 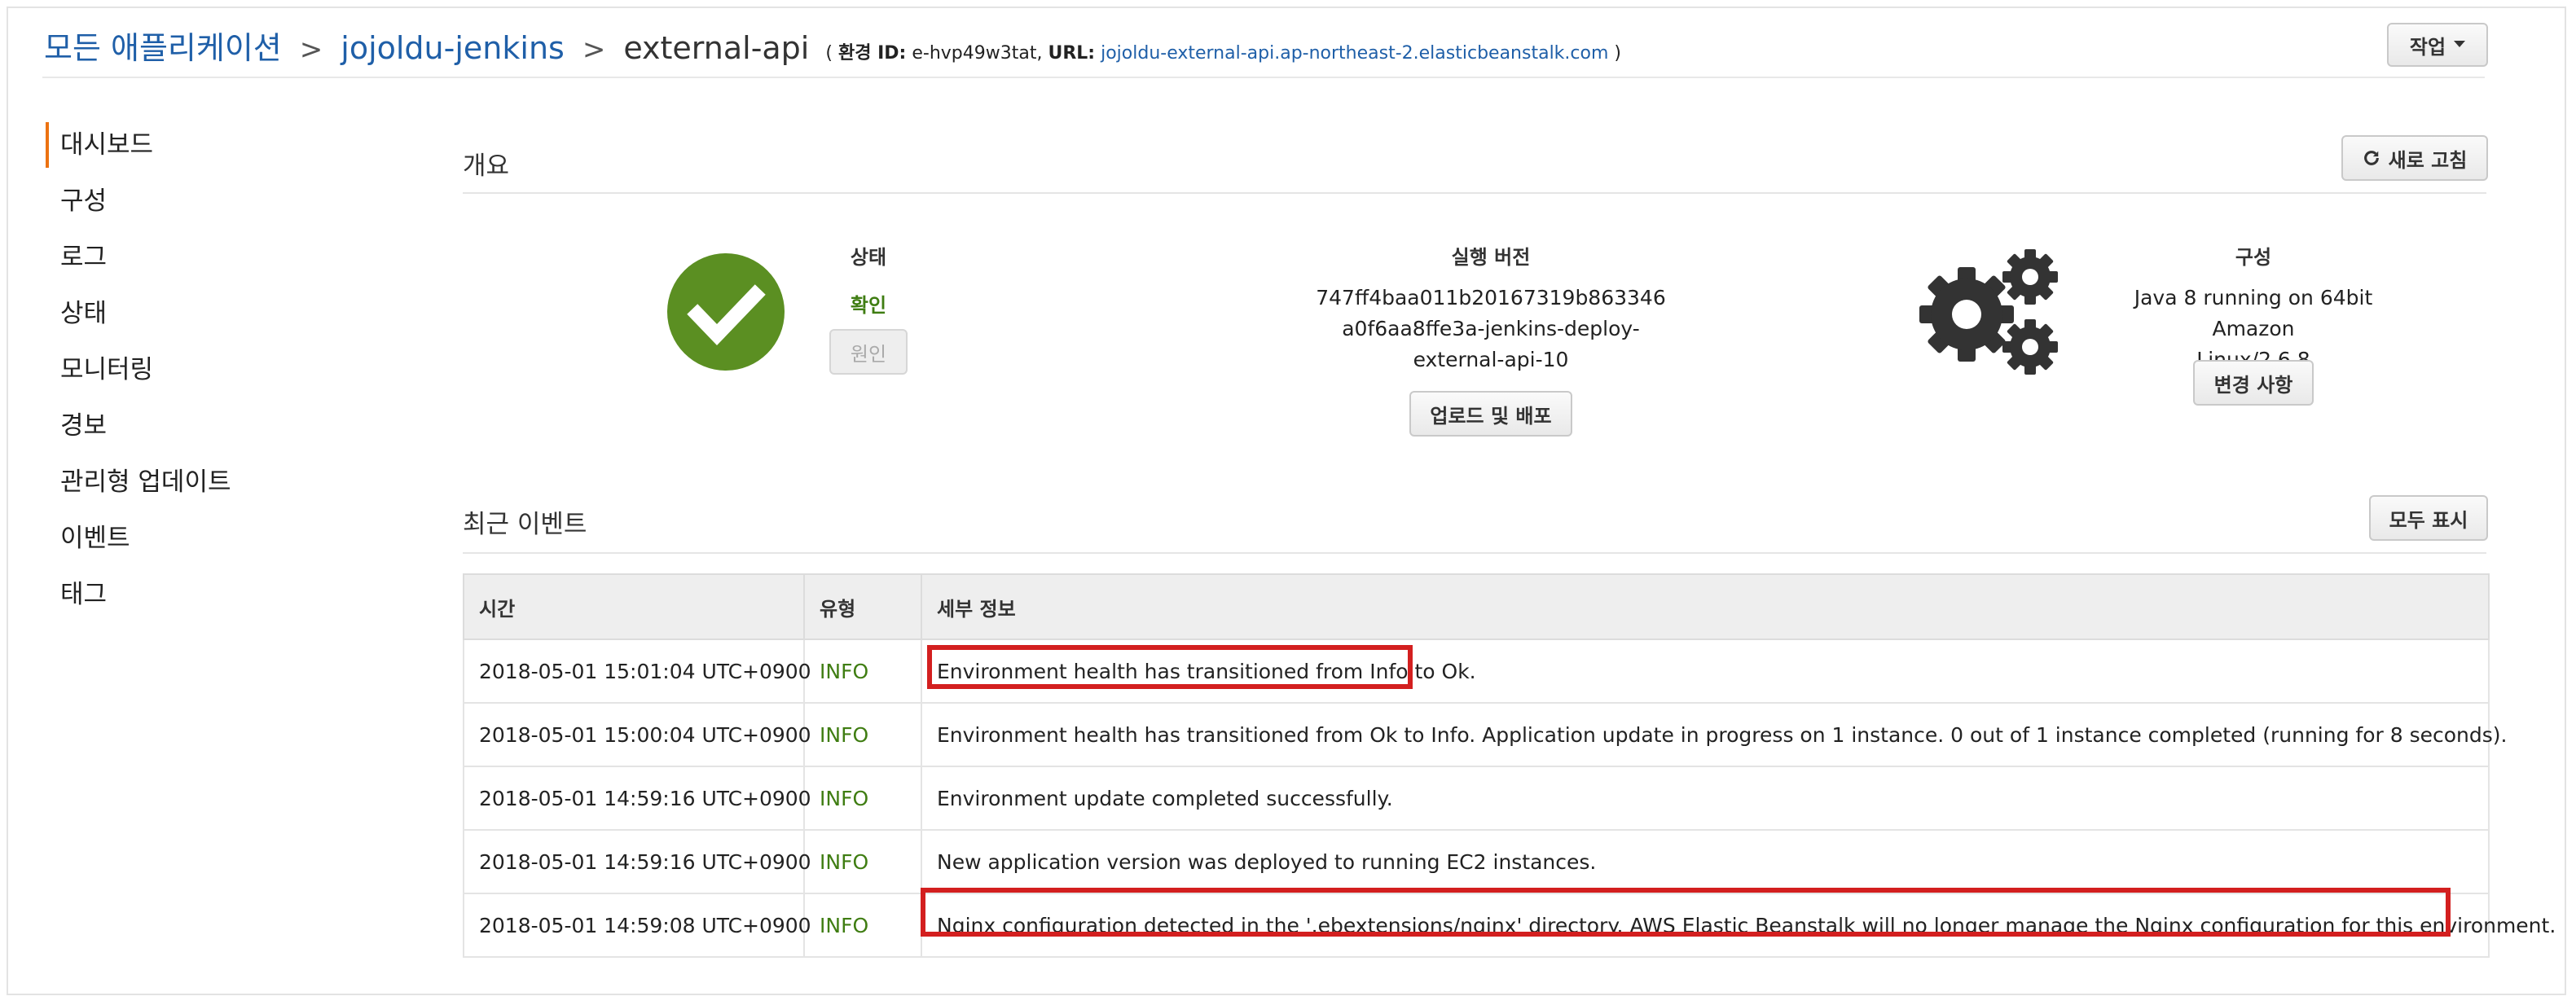 I want to click on sidebar-item-logs: 로그, so click(x=138, y=263).